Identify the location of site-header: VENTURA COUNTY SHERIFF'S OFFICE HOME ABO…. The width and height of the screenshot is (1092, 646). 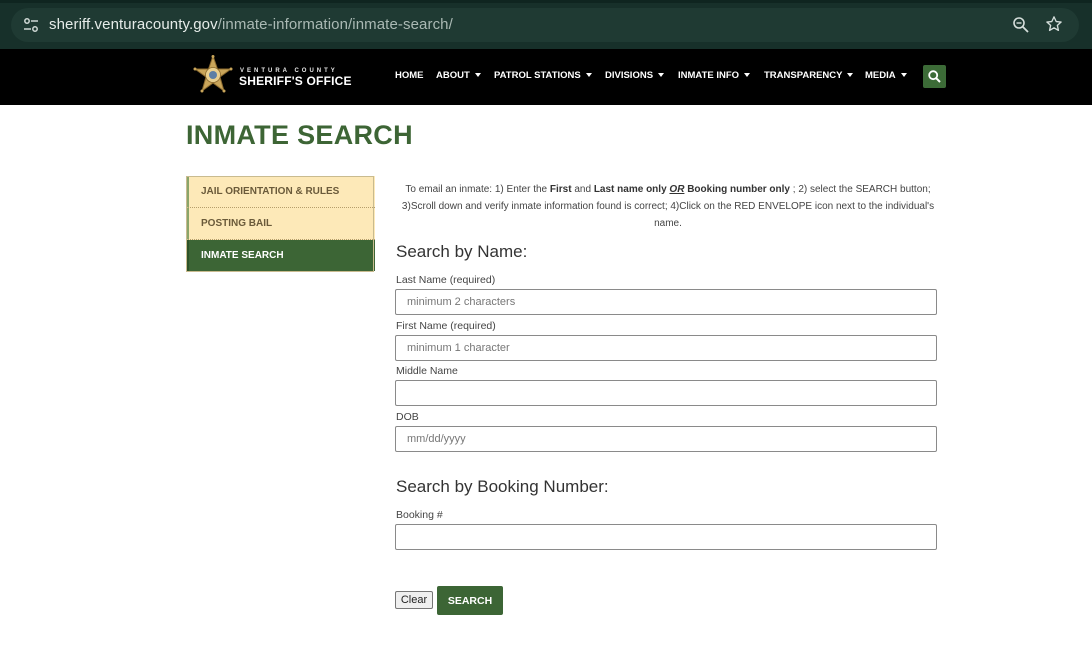
(546, 77).